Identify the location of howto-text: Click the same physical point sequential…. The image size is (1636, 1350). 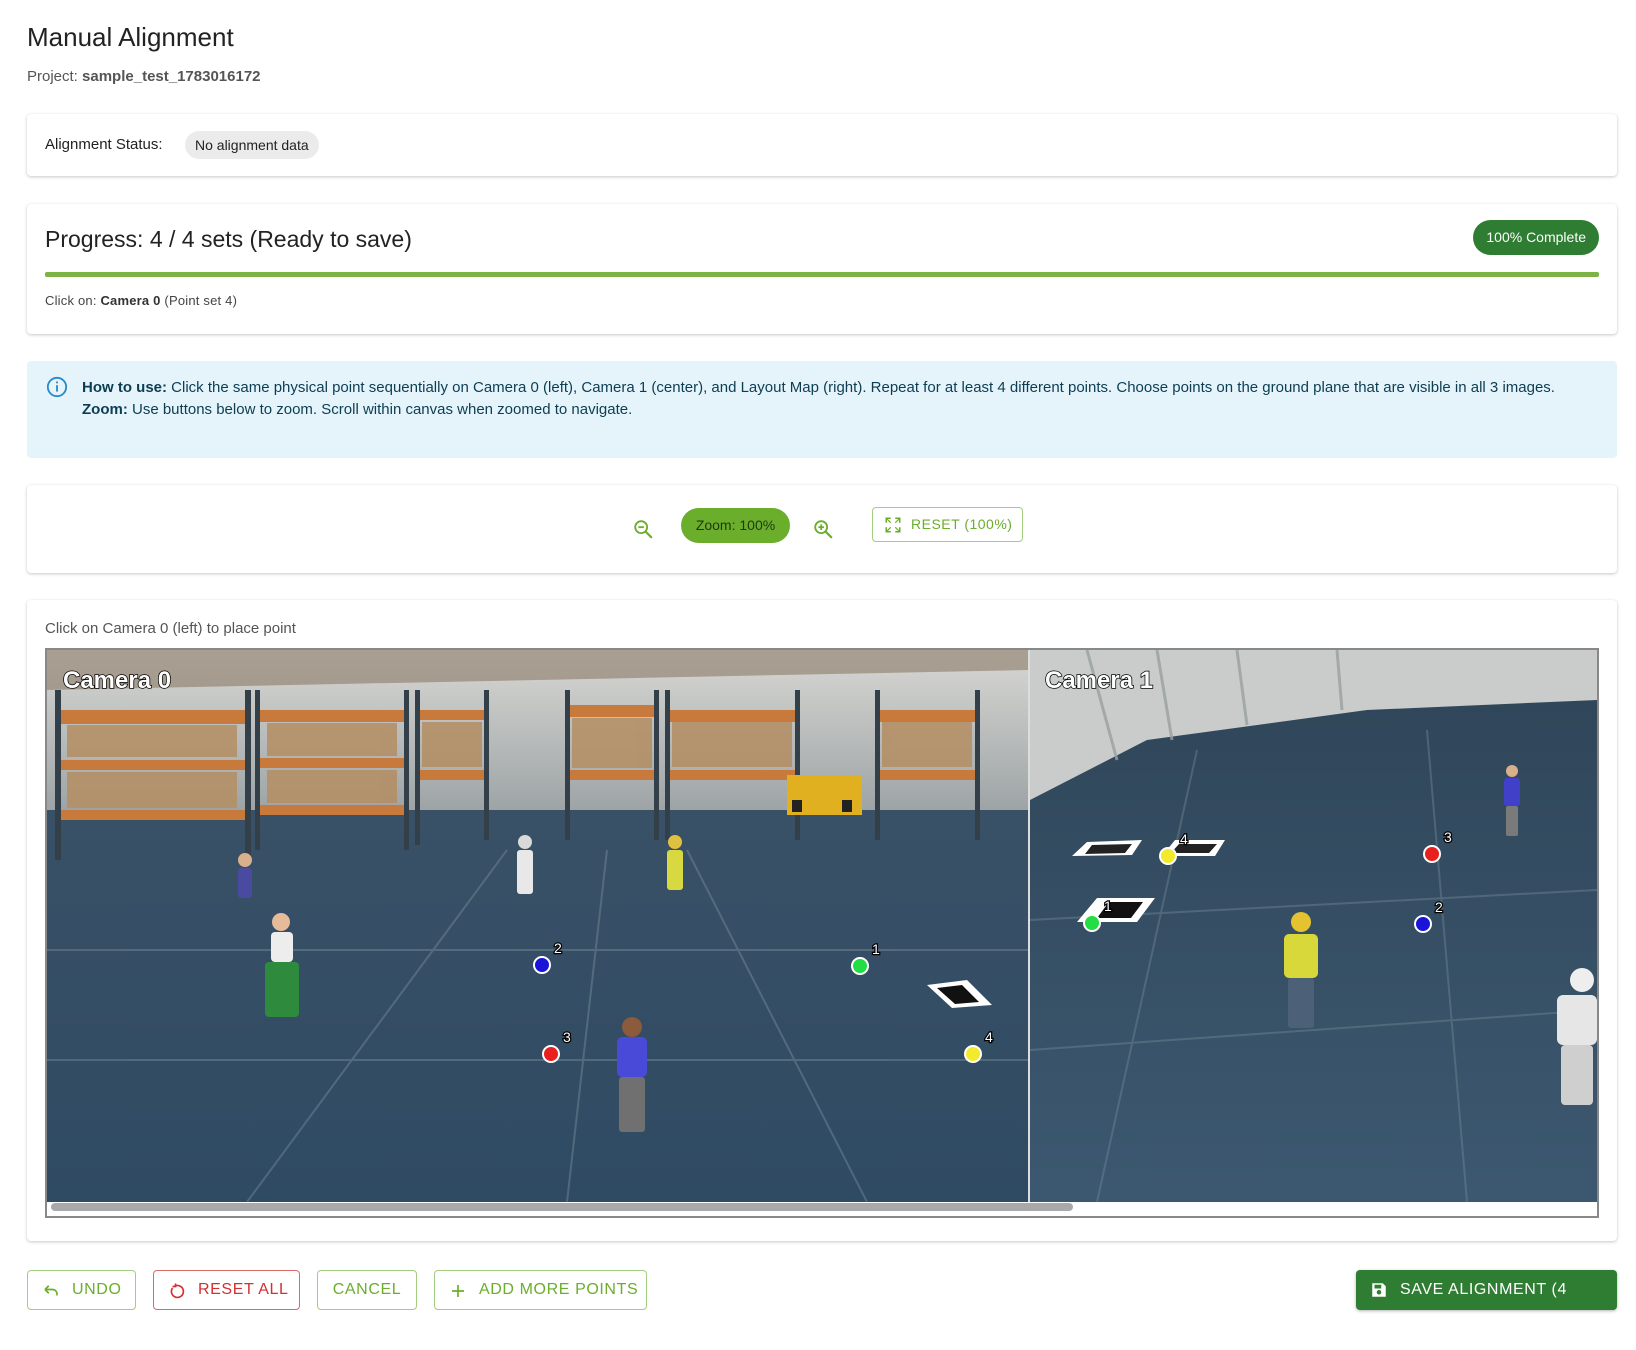
(863, 387).